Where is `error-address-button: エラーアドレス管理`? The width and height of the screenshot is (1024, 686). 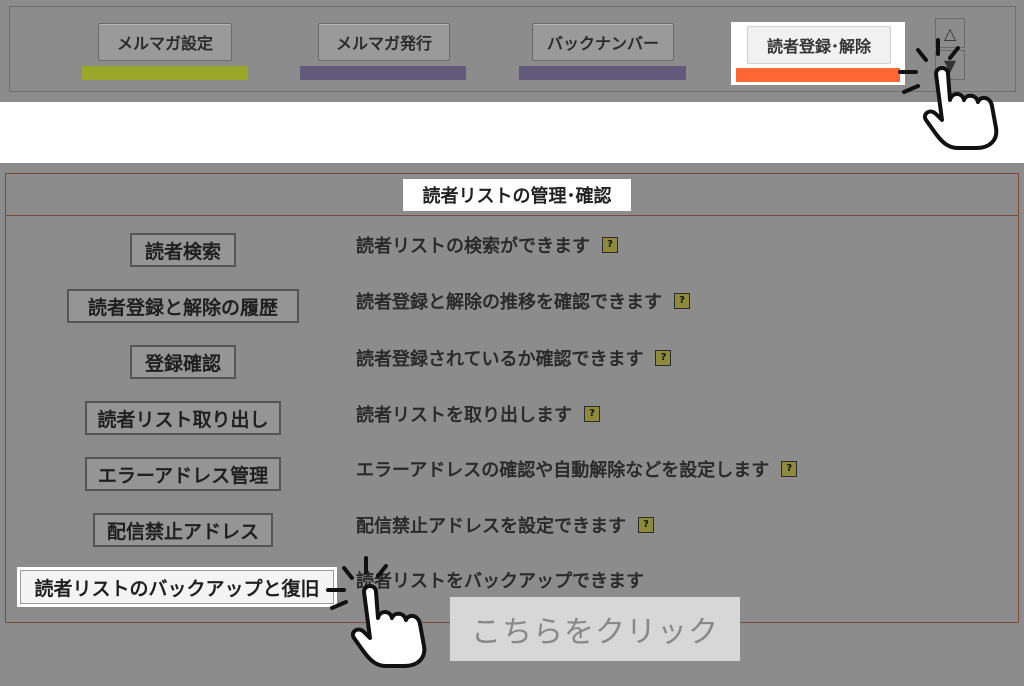
error-address-button: エラーアドレス管理 is located at coordinates (183, 474).